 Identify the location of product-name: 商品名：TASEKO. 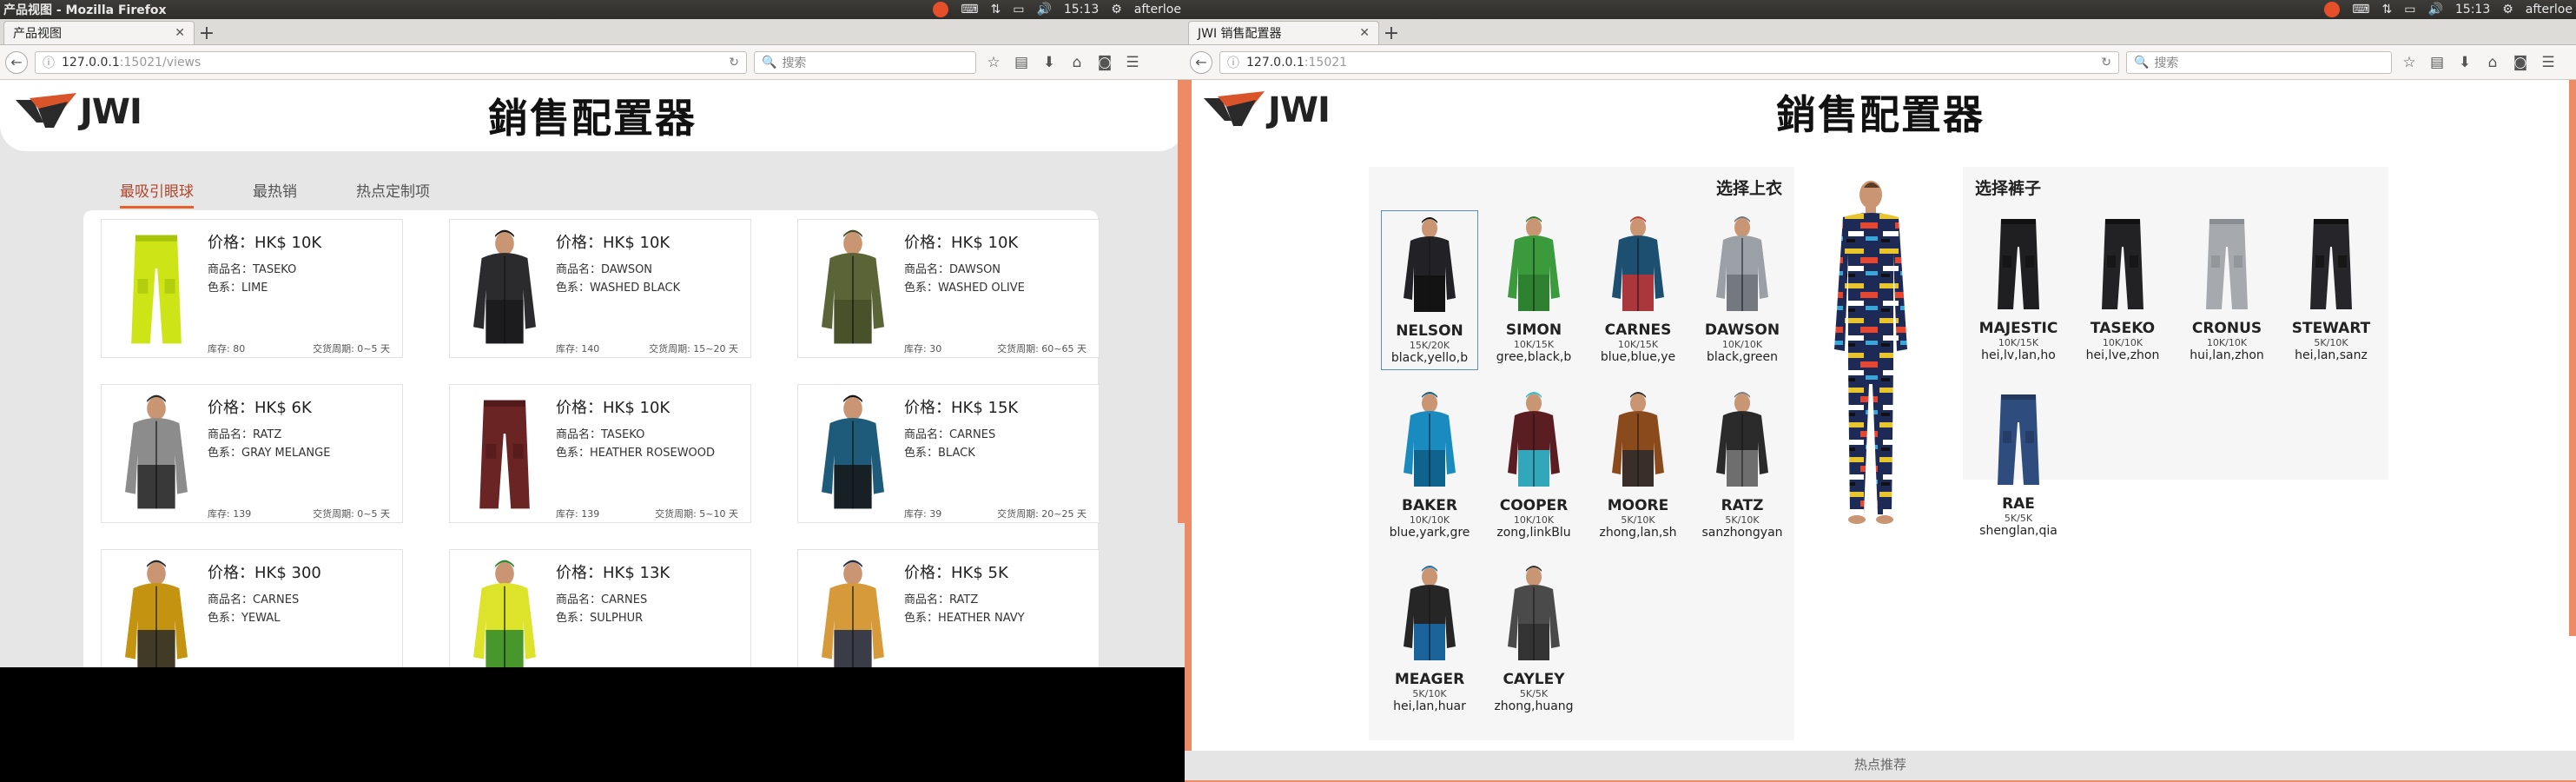
(600, 435).